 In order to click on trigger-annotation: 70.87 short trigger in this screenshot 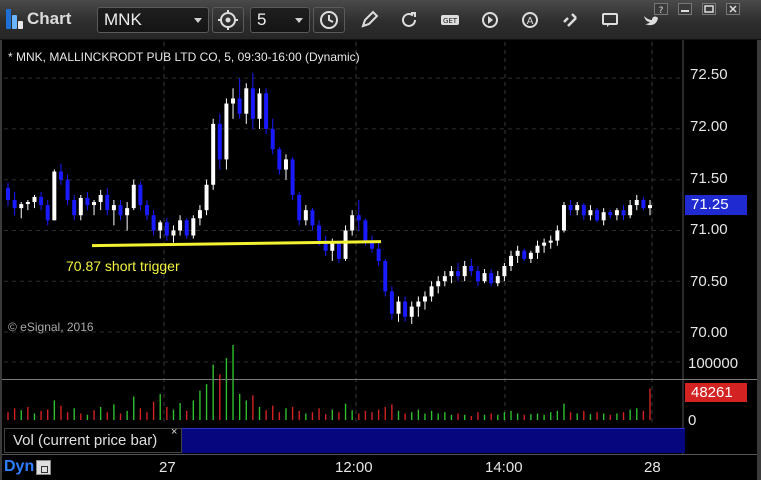, I will do `click(123, 266)`.